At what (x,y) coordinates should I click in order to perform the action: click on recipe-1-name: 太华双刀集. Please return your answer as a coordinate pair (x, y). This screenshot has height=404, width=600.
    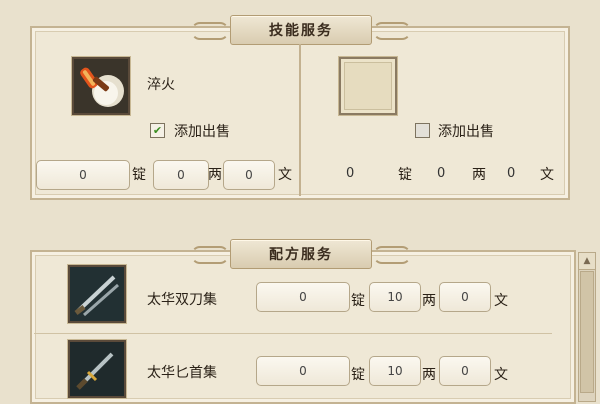
    Looking at the image, I should click on (182, 300).